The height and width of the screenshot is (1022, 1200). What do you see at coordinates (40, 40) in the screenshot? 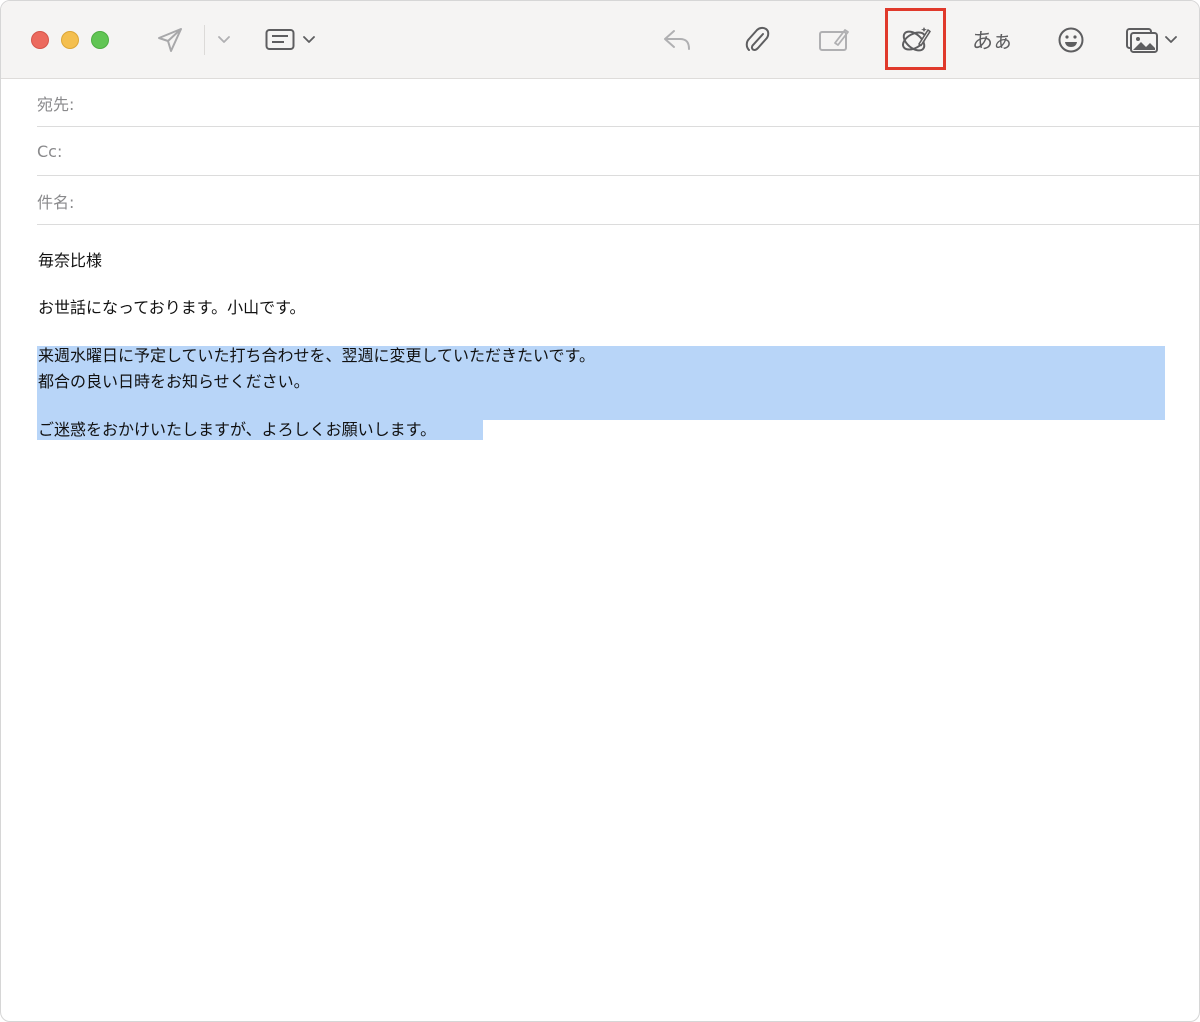
I see `close-window-button` at bounding box center [40, 40].